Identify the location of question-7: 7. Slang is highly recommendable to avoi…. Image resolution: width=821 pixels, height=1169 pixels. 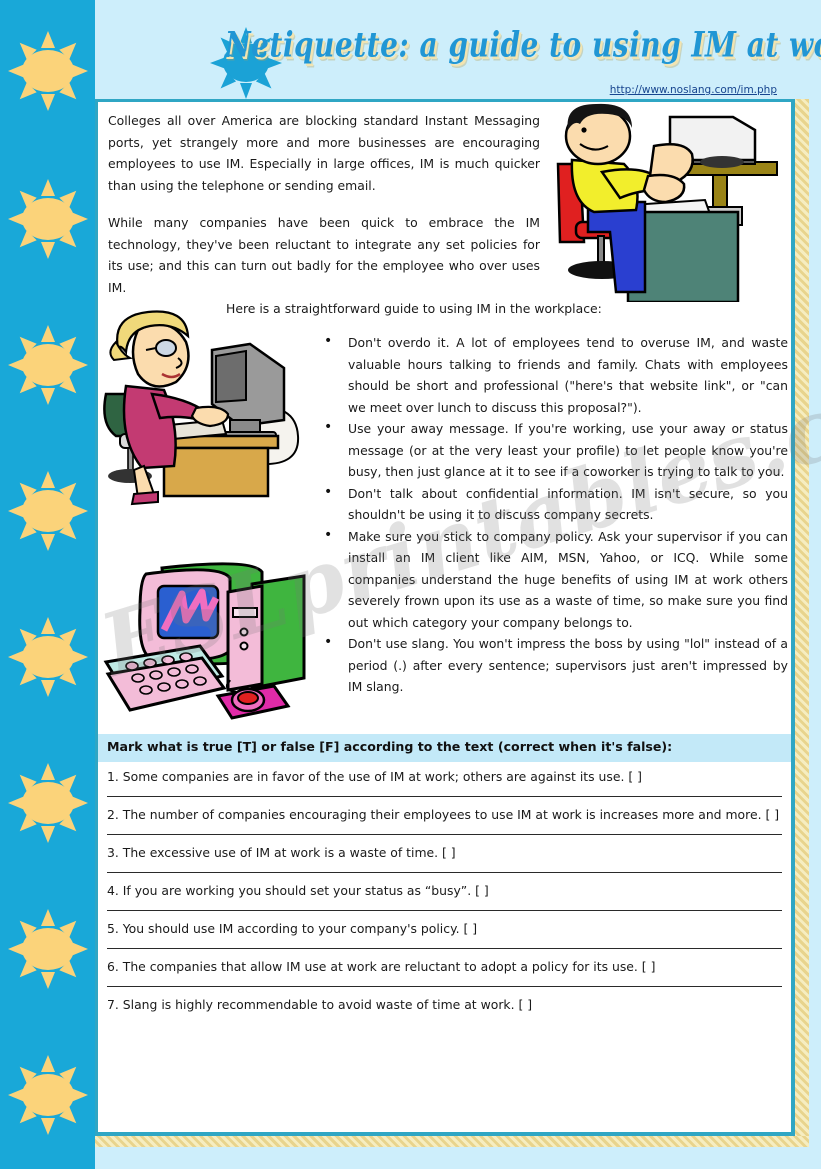
(320, 1004).